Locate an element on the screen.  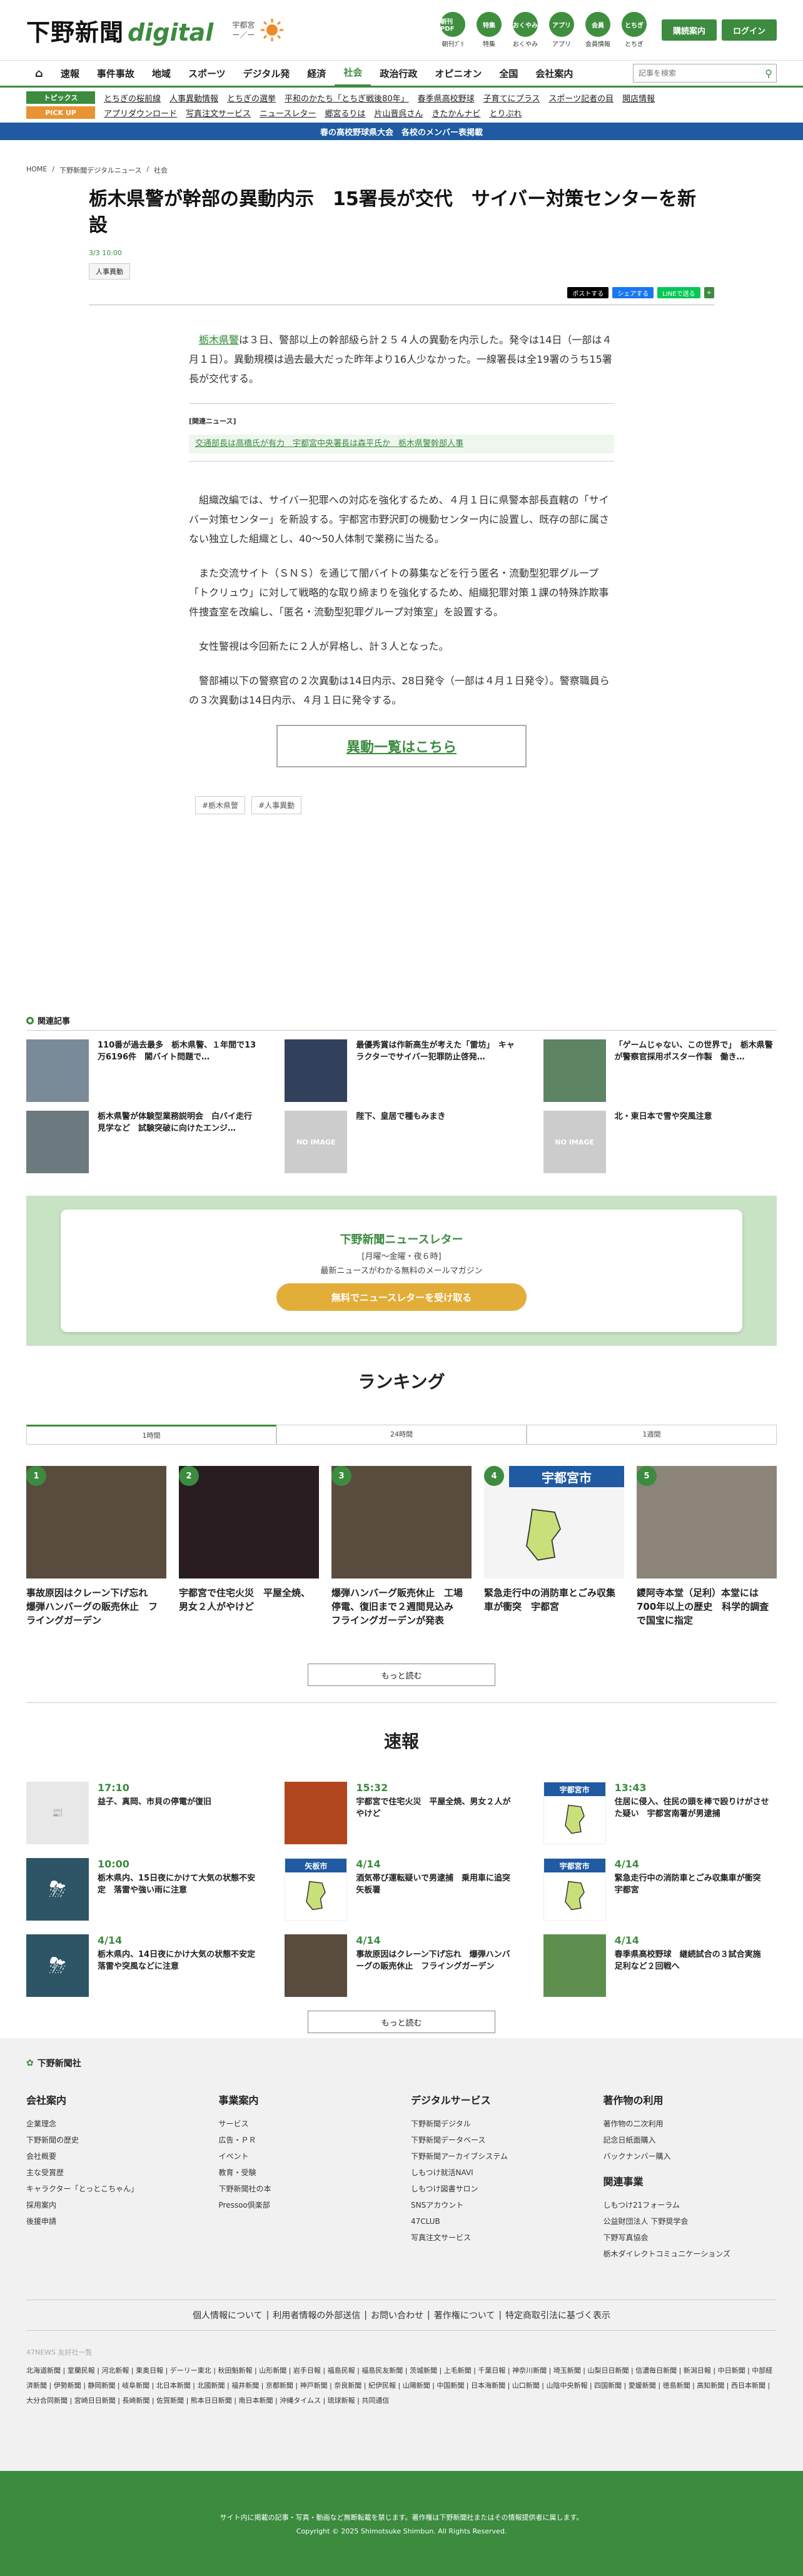
news-item: 4/14 事故原因はクレーン下げ忘れ 爆弾ハンバーグの販売休止 フライングガーデン is located at coordinates (401, 1965).